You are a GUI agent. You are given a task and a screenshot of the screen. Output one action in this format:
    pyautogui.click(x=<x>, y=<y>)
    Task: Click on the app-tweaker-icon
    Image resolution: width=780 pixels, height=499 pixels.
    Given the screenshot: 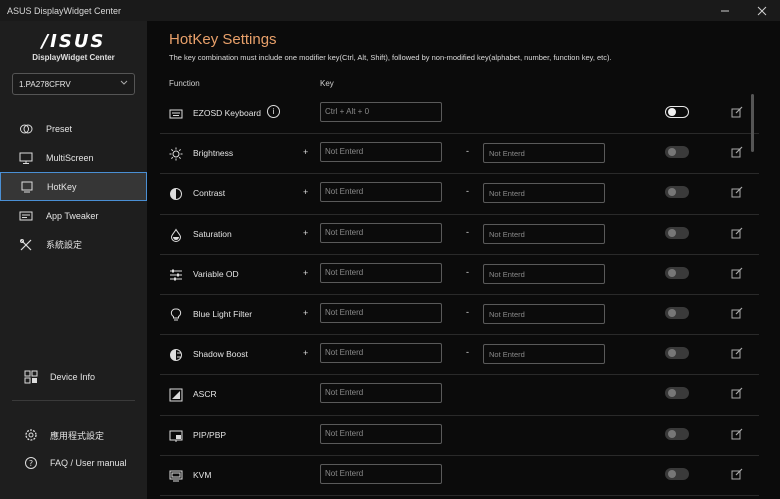 What is the action you would take?
    pyautogui.click(x=26, y=216)
    